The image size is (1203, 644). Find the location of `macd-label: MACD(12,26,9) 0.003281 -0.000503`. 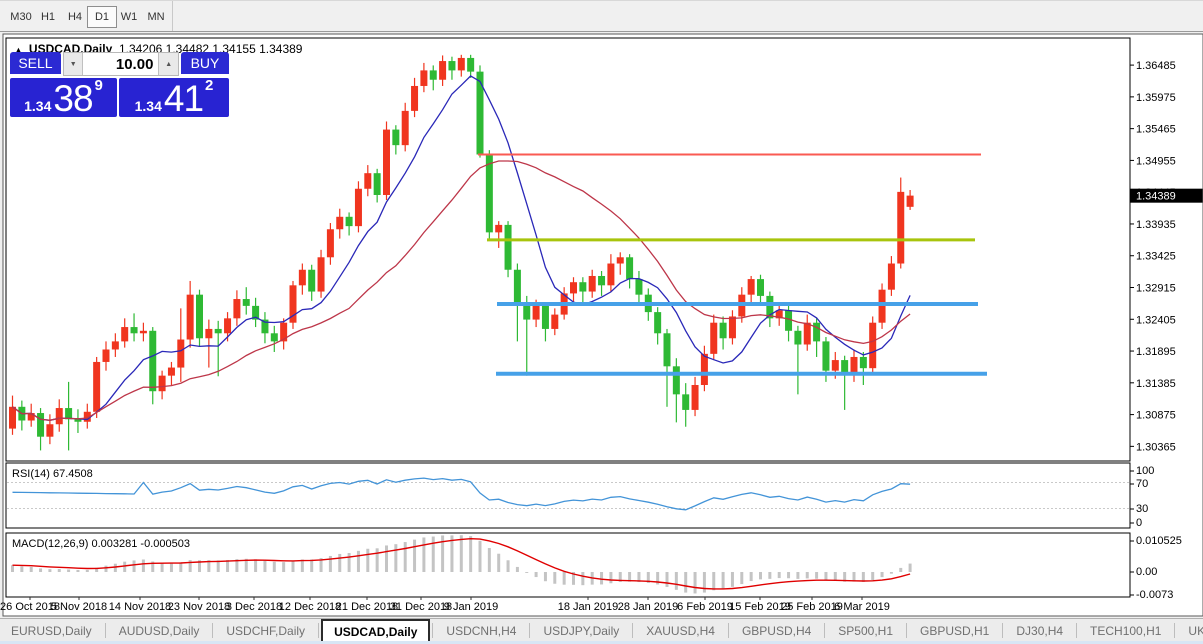

macd-label: MACD(12,26,9) 0.003281 -0.000503 is located at coordinates (101, 544).